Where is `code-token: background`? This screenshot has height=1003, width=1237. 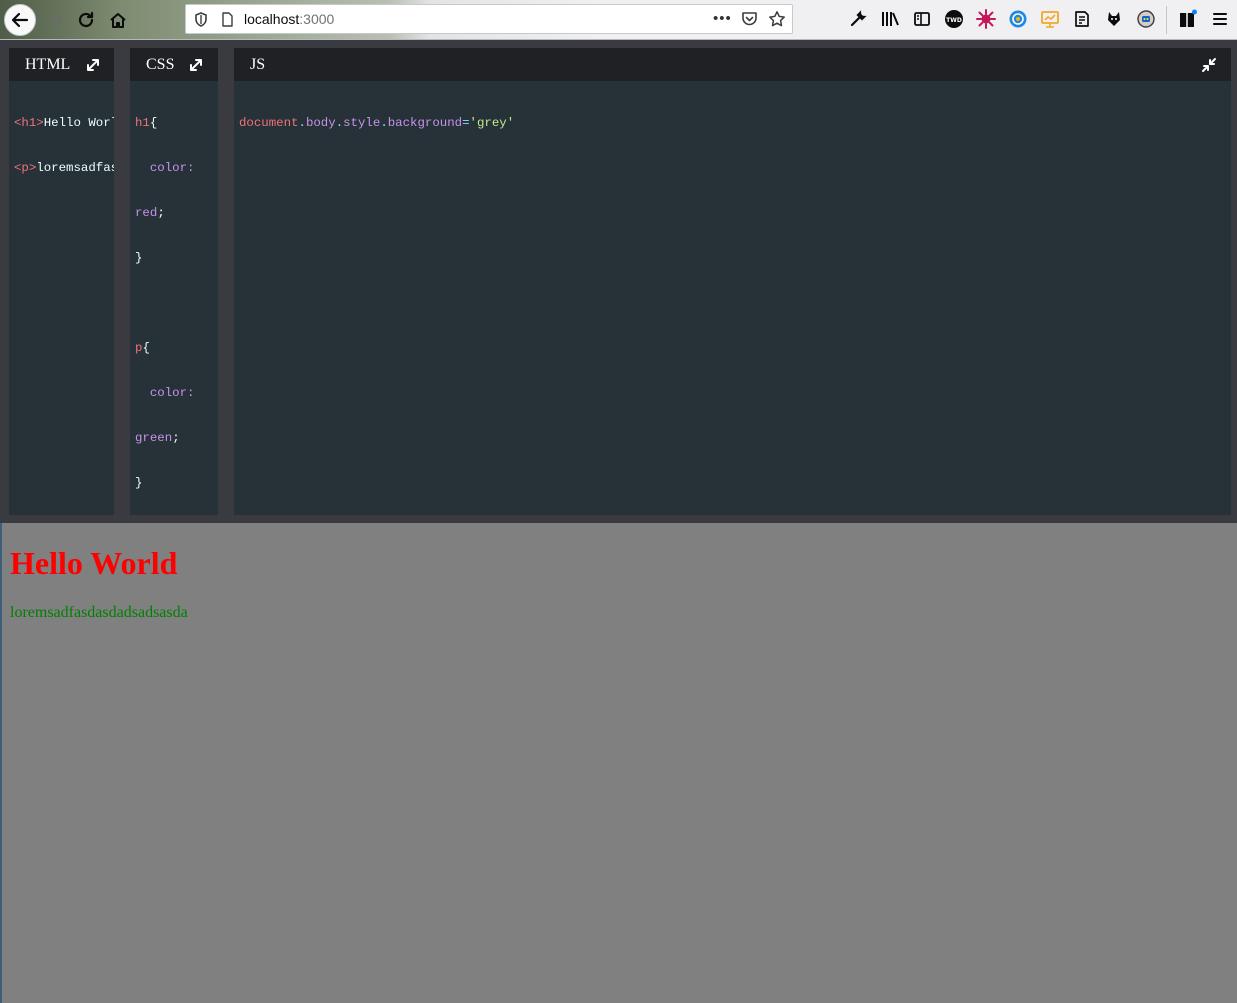 code-token: background is located at coordinates (425, 123).